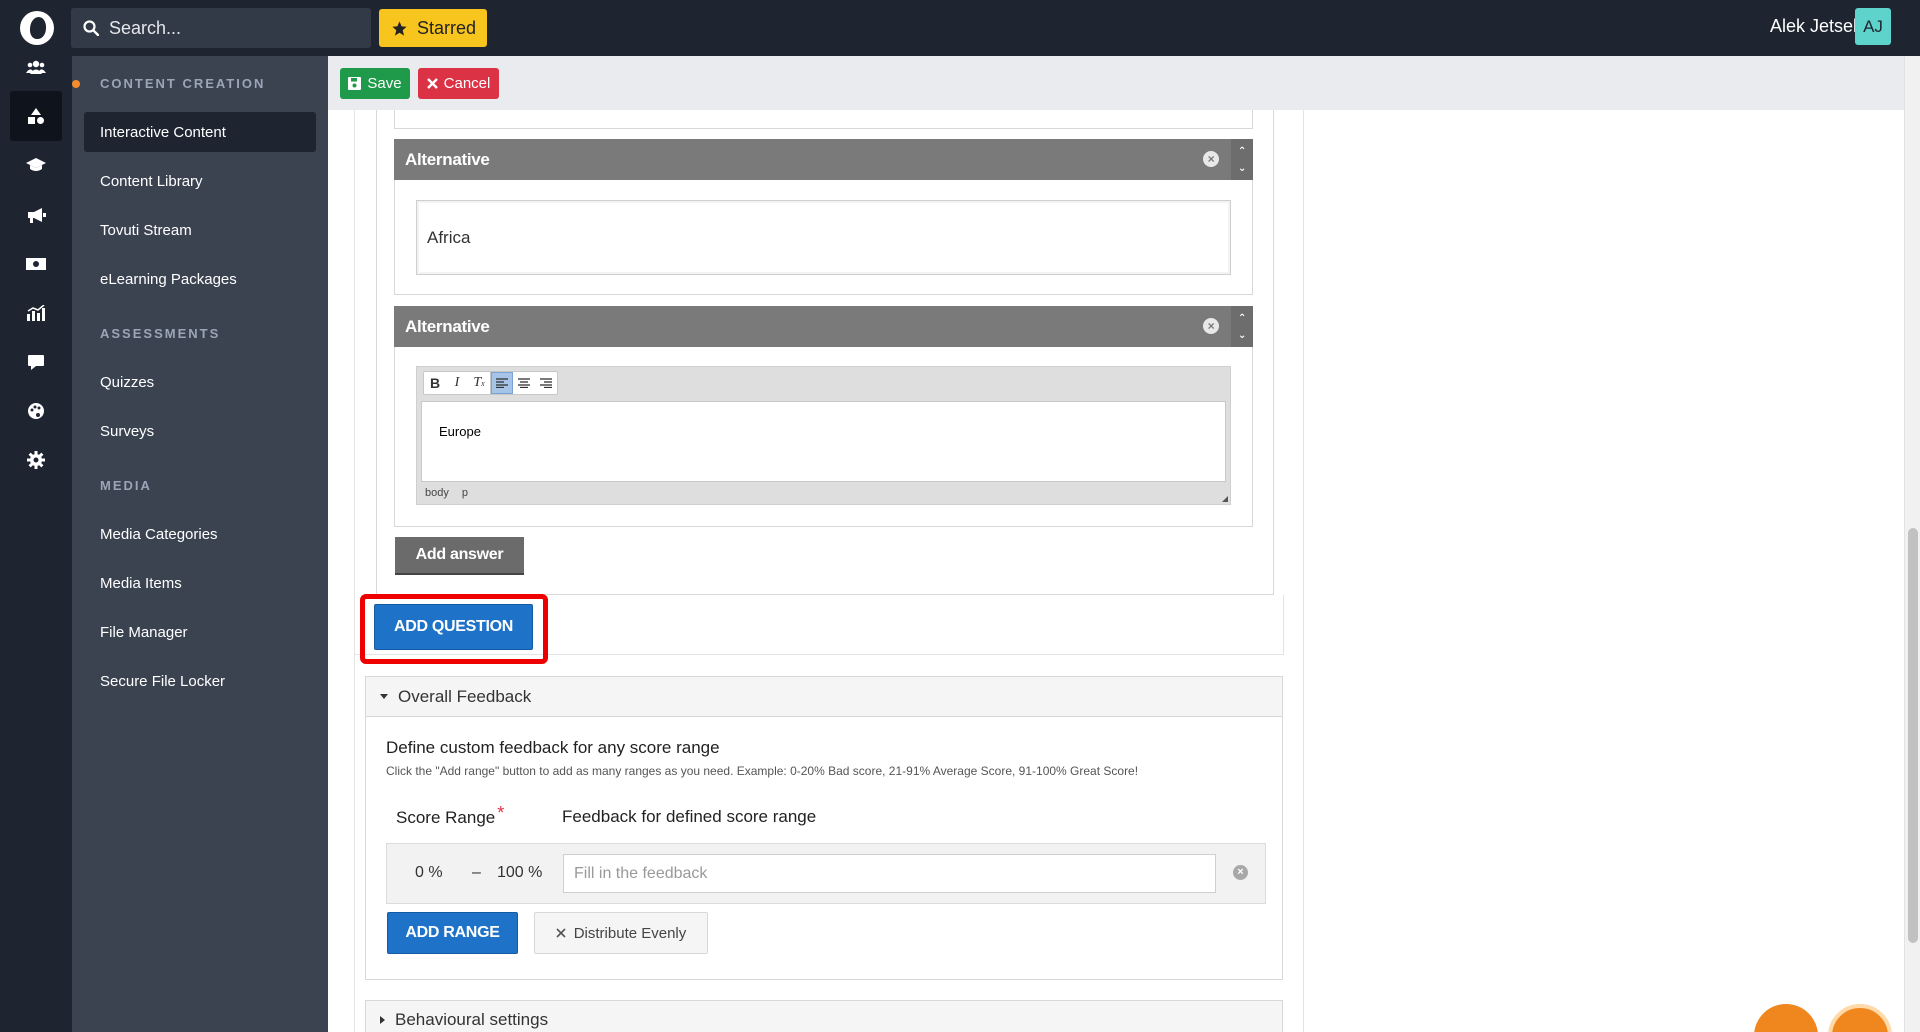  I want to click on content-shapes-icon, so click(36, 116).